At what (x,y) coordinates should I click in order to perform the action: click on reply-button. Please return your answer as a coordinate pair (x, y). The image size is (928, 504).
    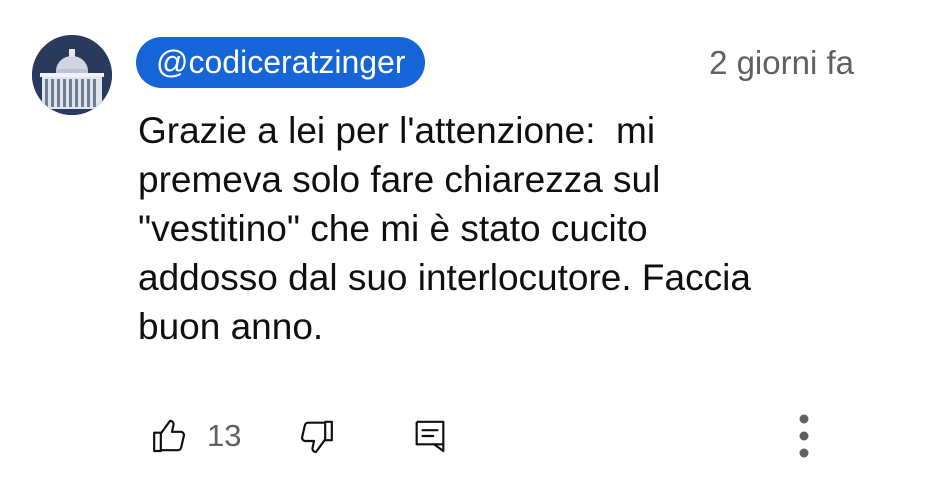
    Looking at the image, I should click on (430, 436).